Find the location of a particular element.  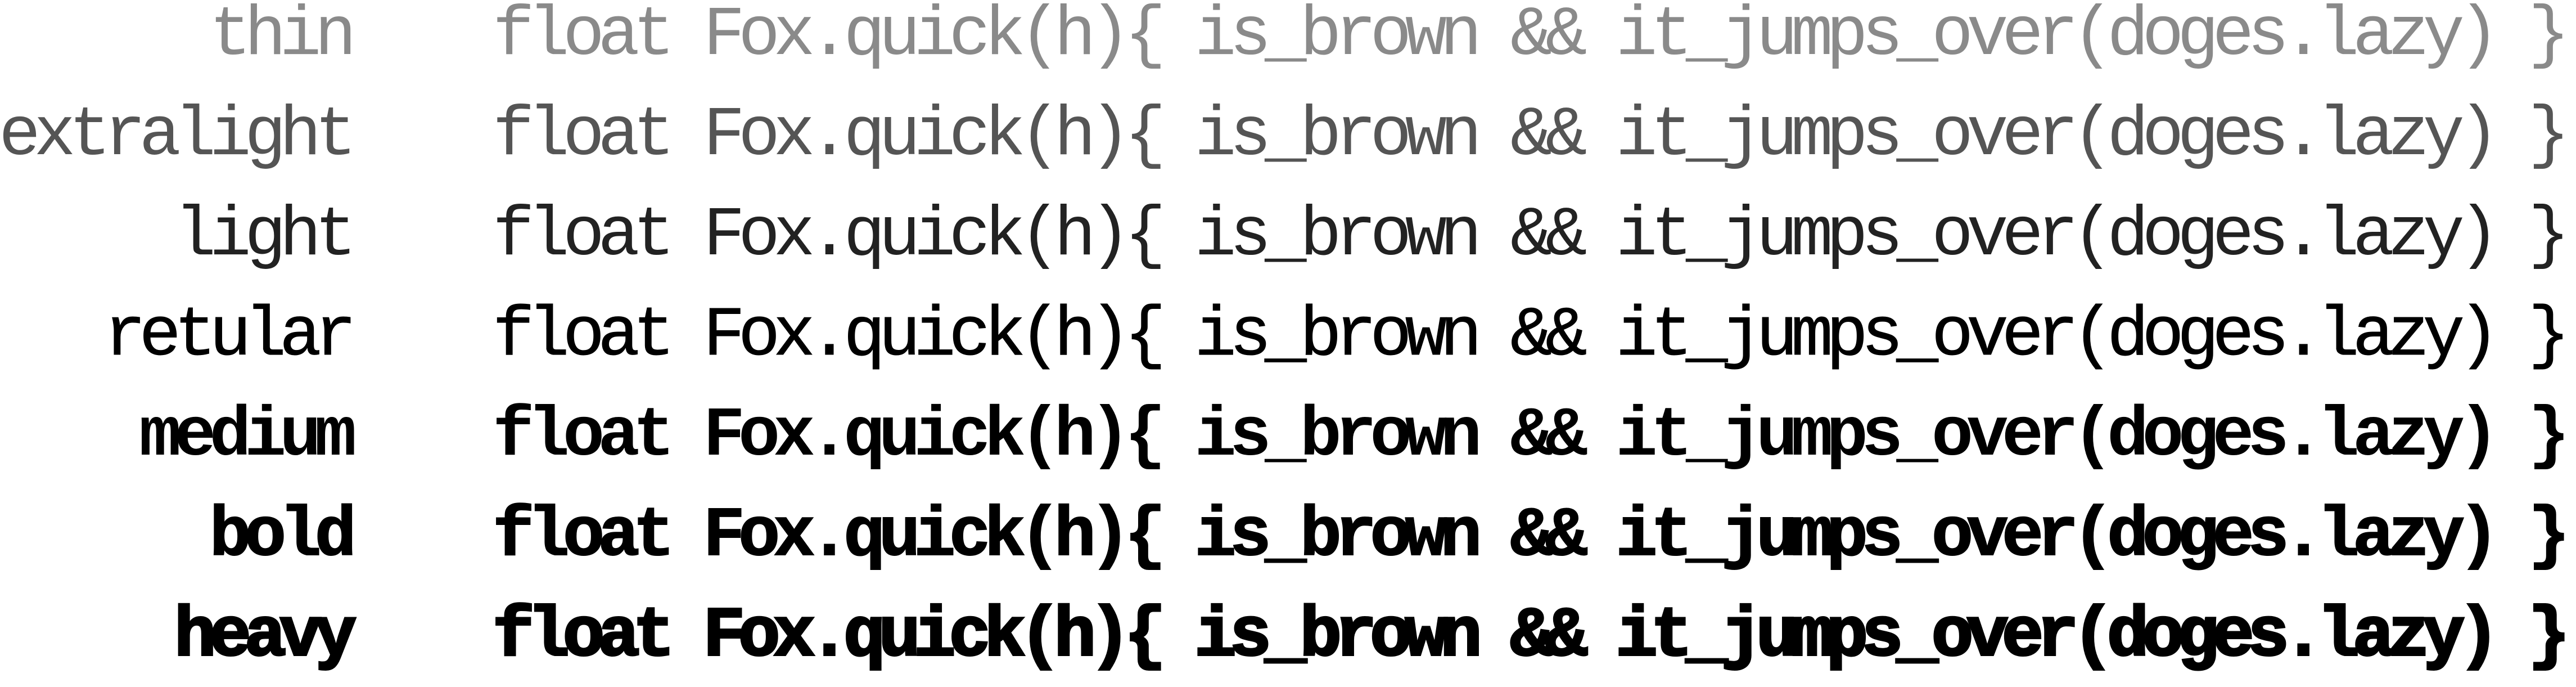

weight-label: light is located at coordinates (265, 237).